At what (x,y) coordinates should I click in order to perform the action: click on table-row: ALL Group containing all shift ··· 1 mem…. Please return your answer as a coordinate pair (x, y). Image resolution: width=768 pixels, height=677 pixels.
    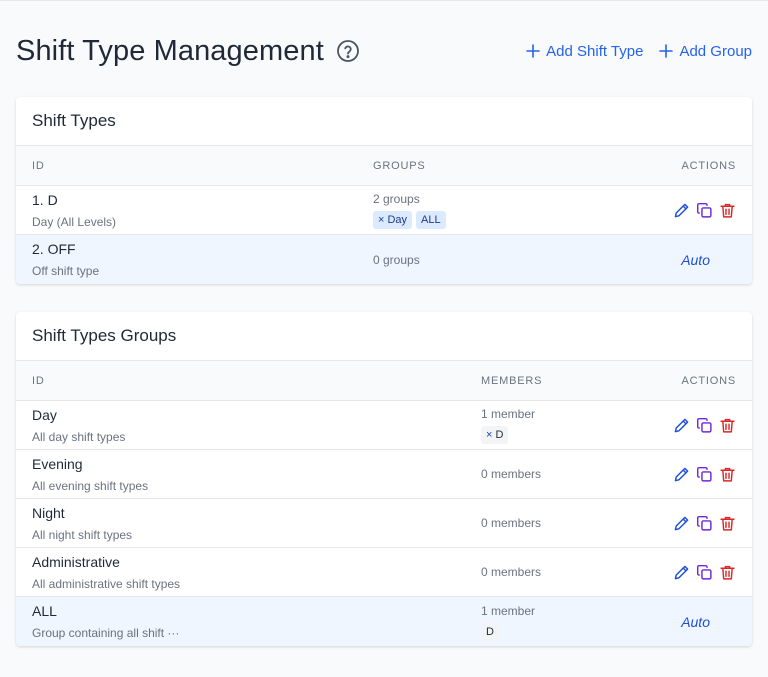
    Looking at the image, I should click on (384, 621).